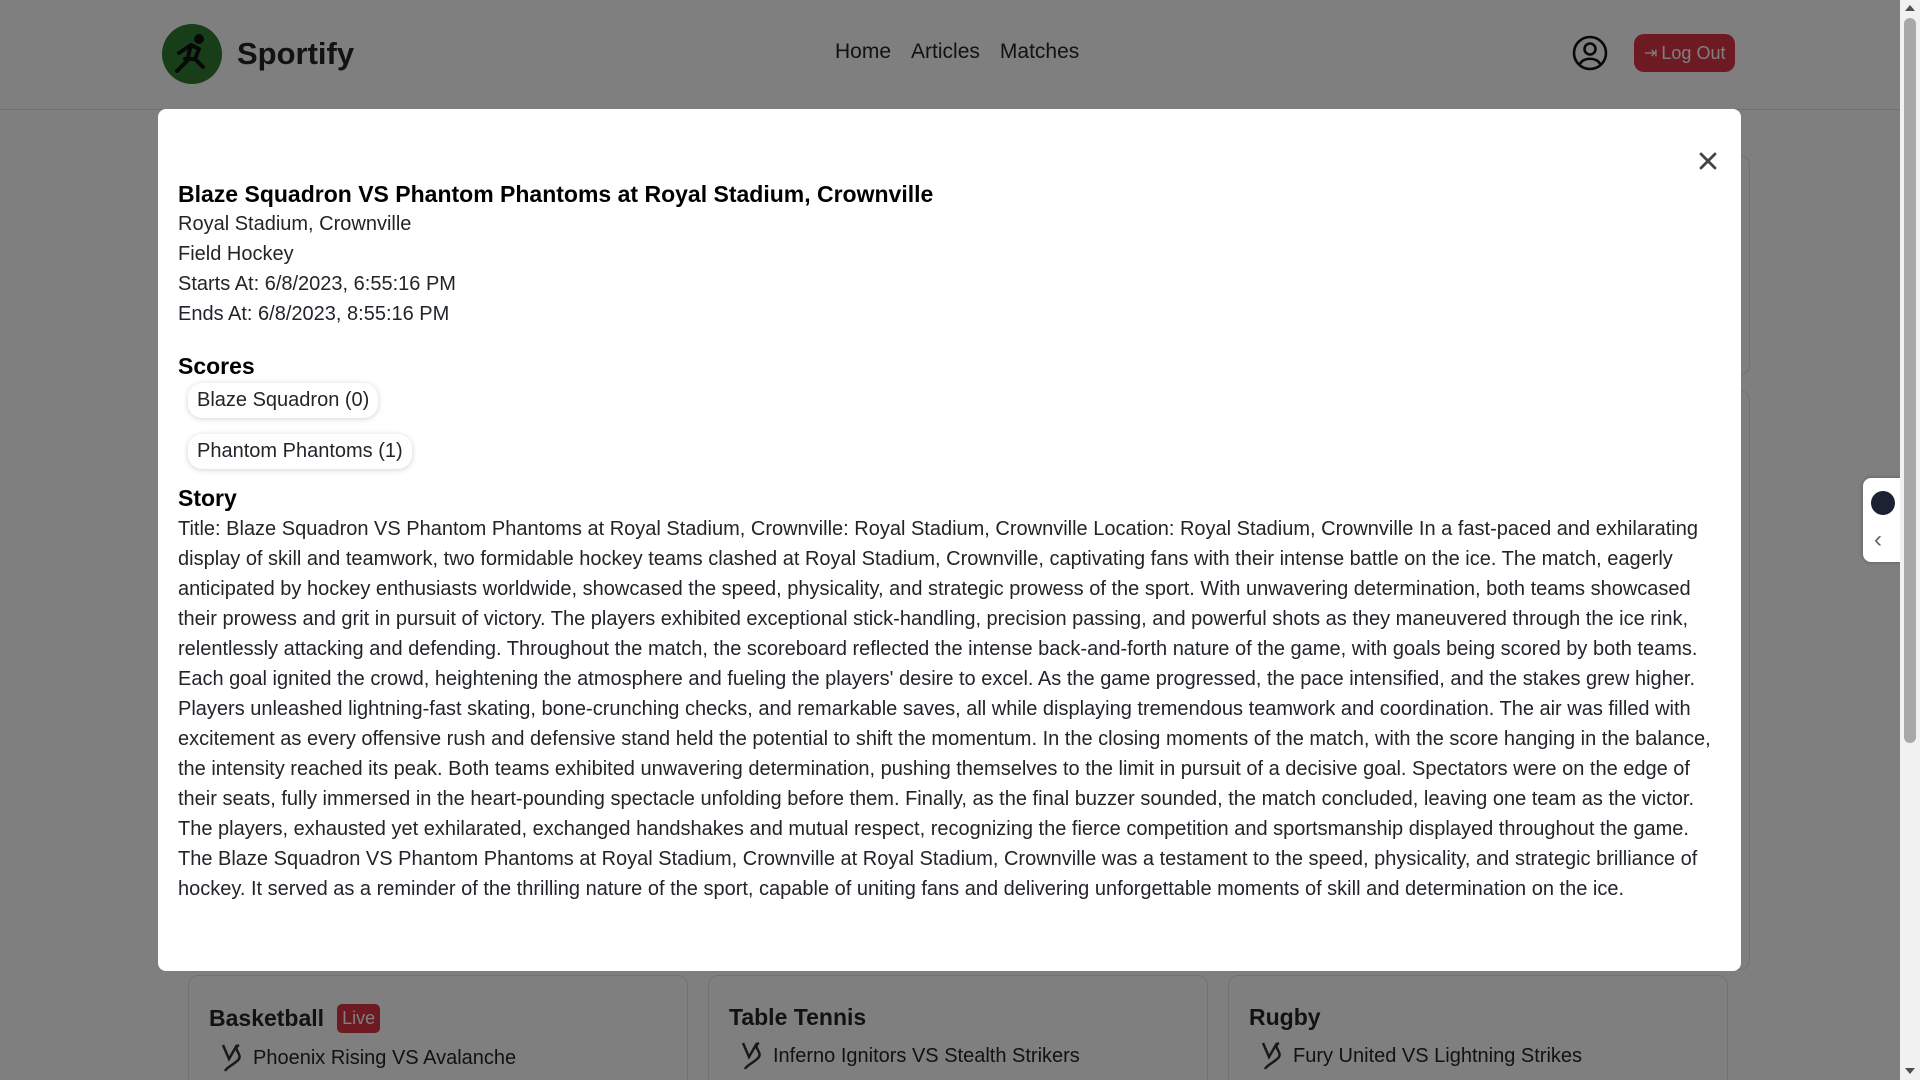  Describe the element at coordinates (300, 451) in the screenshot. I see `score-chip: Phantom Phantoms (1)` at that location.